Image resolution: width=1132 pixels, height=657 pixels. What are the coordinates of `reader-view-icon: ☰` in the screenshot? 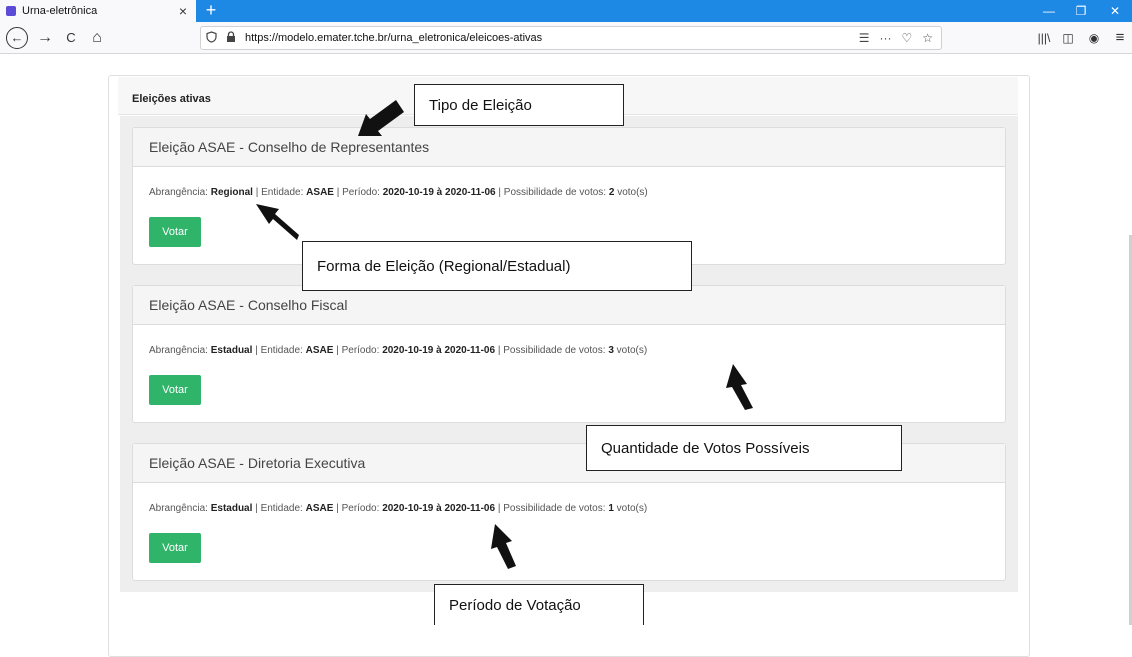 It's located at (864, 38).